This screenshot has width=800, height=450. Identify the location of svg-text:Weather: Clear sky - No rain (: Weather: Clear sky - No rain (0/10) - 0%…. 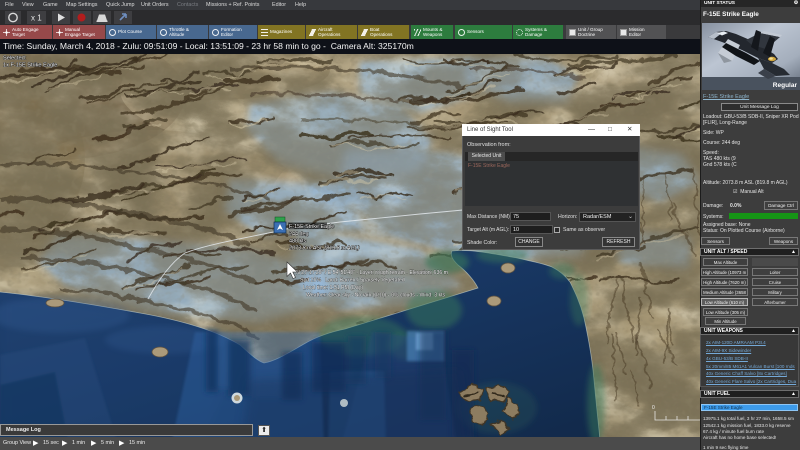
(376, 296).